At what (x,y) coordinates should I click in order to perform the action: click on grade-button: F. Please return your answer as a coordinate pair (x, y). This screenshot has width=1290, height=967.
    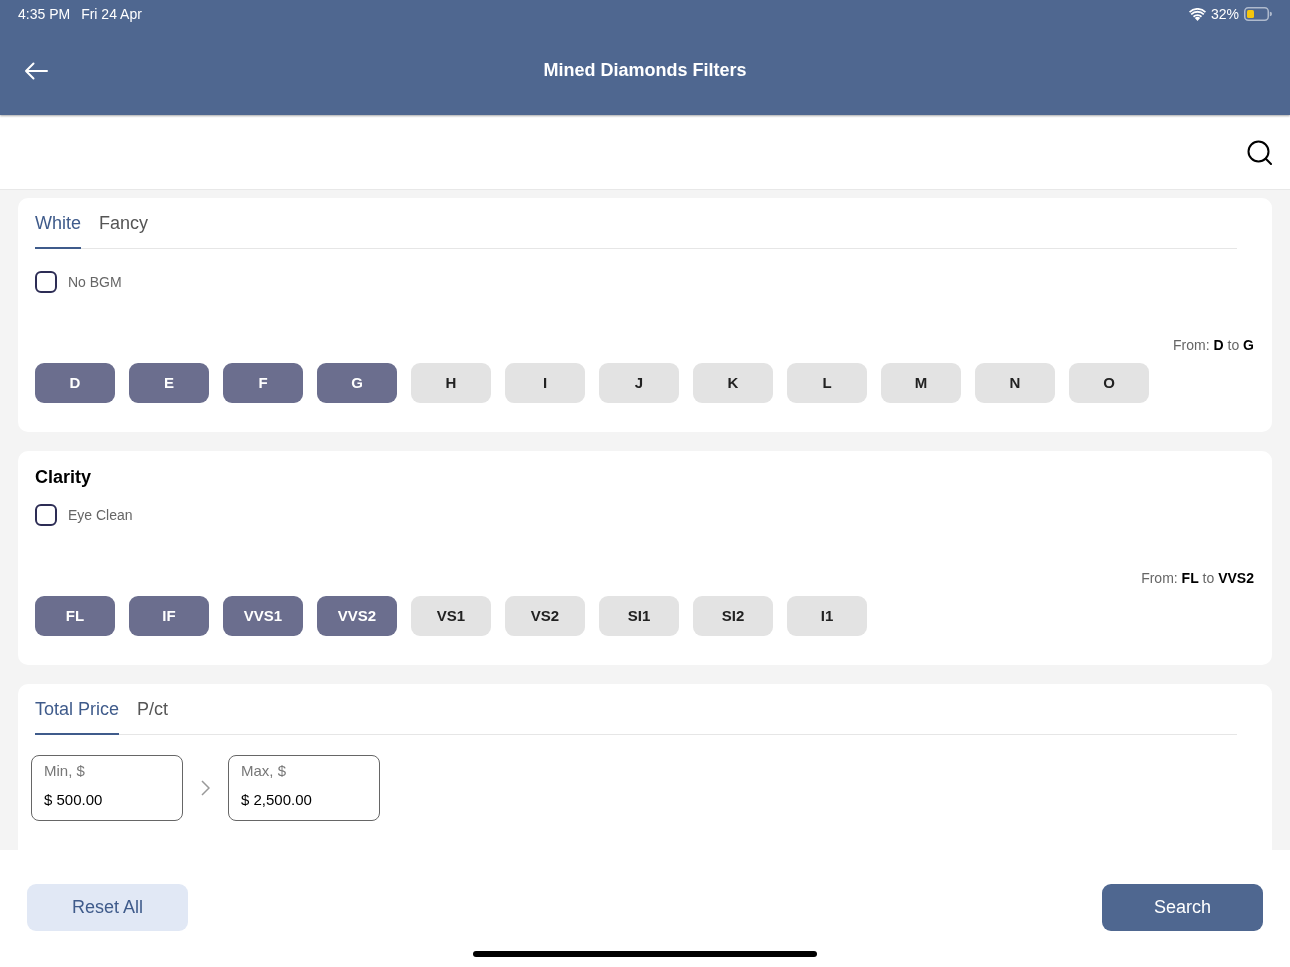
    Looking at the image, I should click on (263, 383).